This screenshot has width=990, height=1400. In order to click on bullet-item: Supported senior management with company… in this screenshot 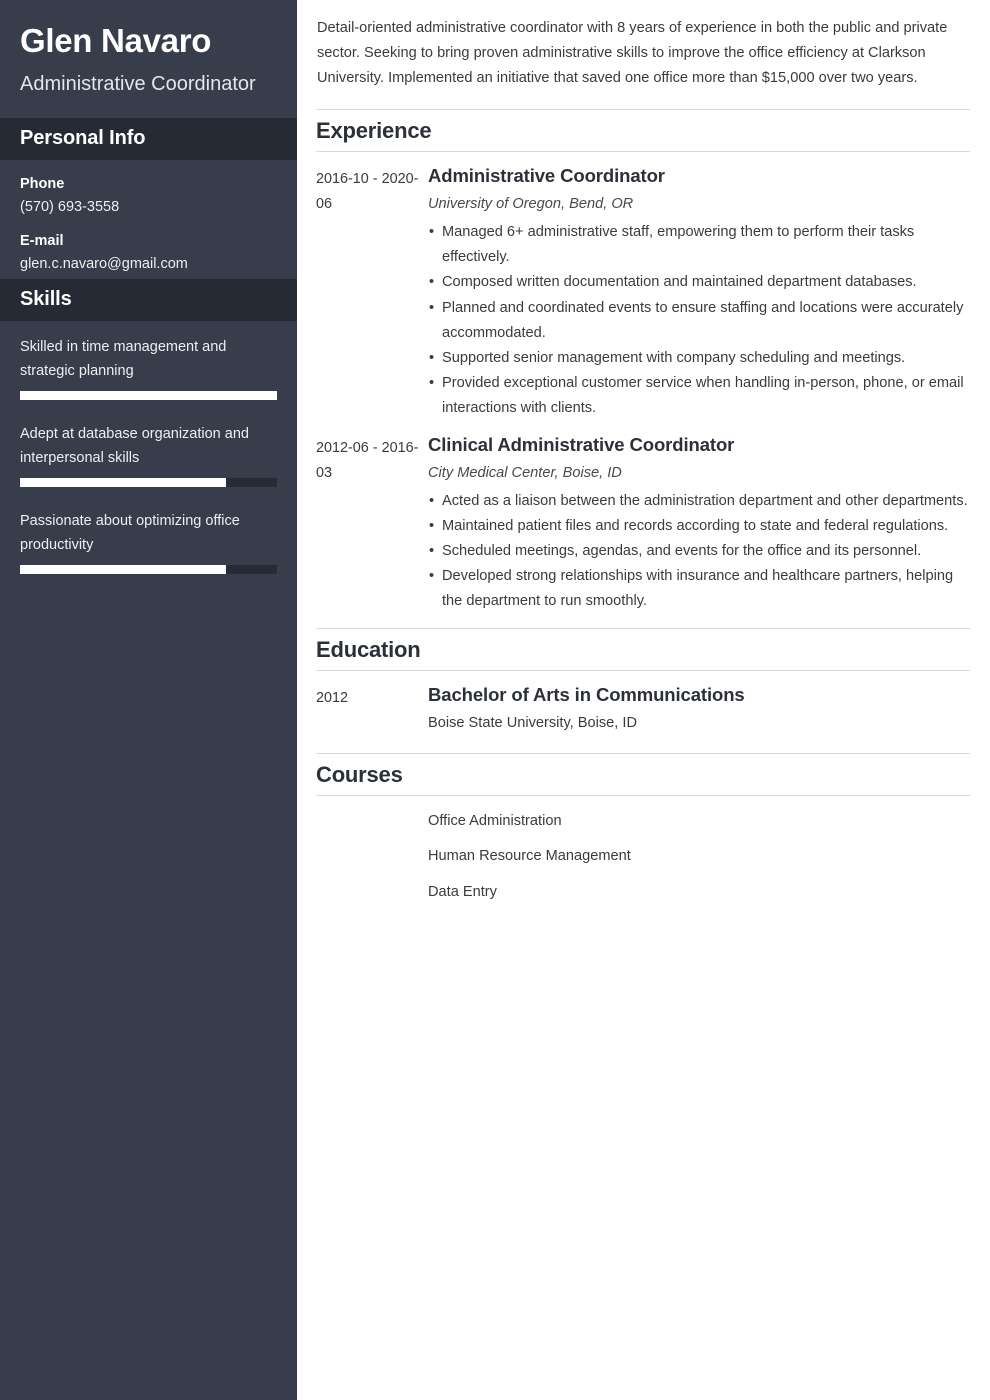, I will do `click(699, 358)`.